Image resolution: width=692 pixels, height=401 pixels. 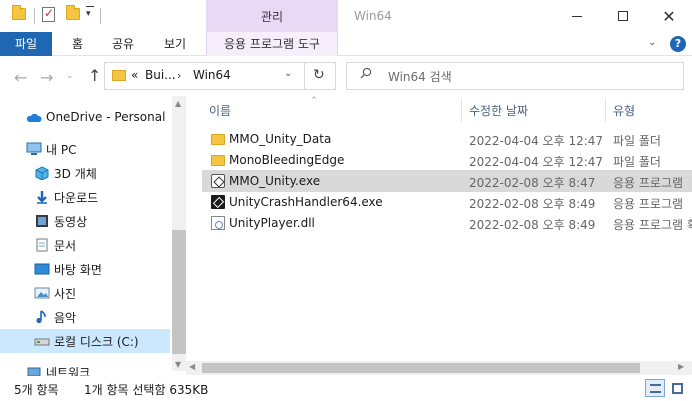 I want to click on file-row: MMO_Unity_Data 2022-04-04 오후 12:47 파일 폴더, so click(x=447, y=139).